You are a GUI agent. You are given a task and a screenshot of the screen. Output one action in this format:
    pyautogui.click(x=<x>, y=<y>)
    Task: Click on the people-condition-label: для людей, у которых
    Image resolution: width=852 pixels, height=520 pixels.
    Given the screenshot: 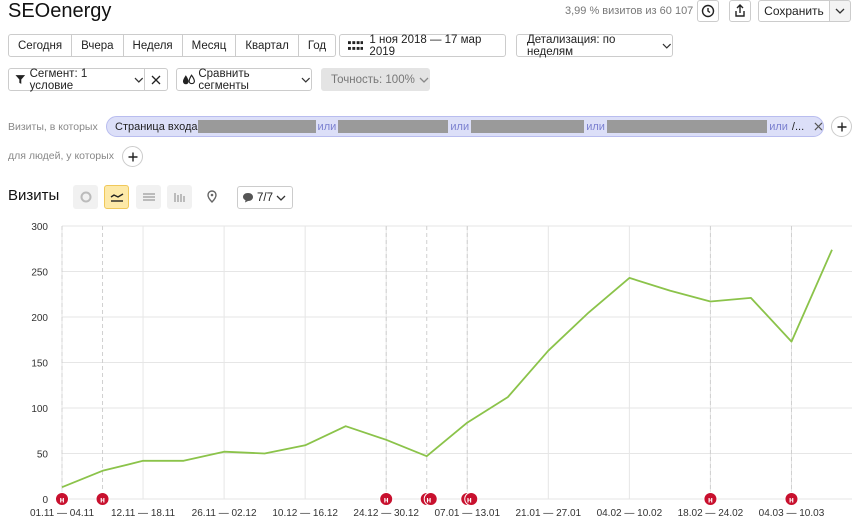 What is the action you would take?
    pyautogui.click(x=61, y=156)
    